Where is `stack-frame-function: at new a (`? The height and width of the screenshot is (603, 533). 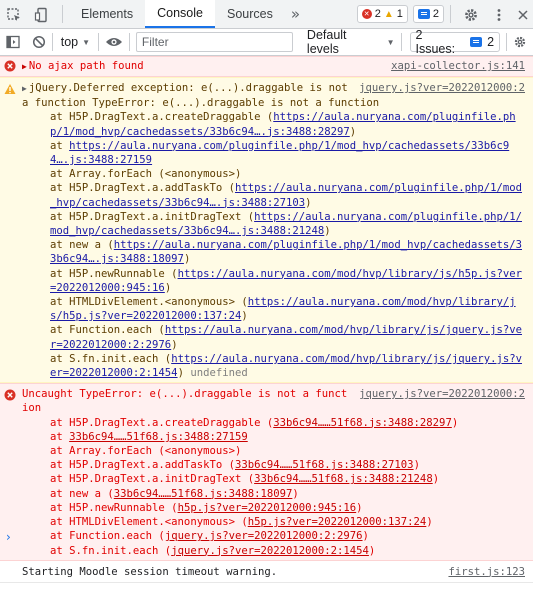
stack-frame-function: at new a ( is located at coordinates (82, 493).